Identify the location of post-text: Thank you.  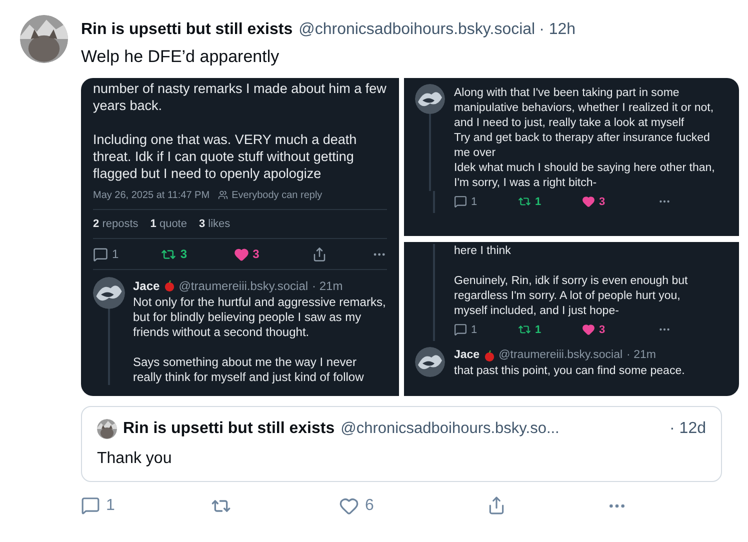
(135, 458).